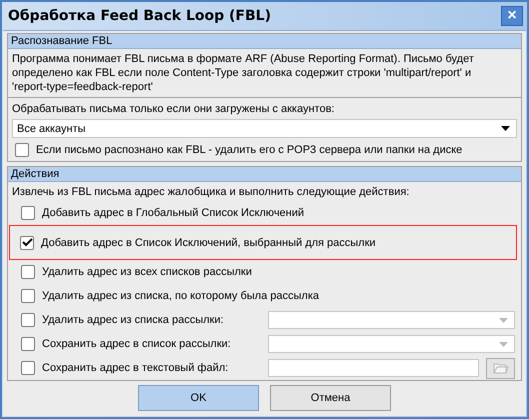 This screenshot has height=419, width=529. I want to click on description-text: Программа понимает FBL письма в формате ARF (Abuse Reporting Format). Письмо будет определено как FBL если поле Content-Type заголовка содержит строки 'multipart/report' и 'report-type=feedback-report', so click(243, 73).